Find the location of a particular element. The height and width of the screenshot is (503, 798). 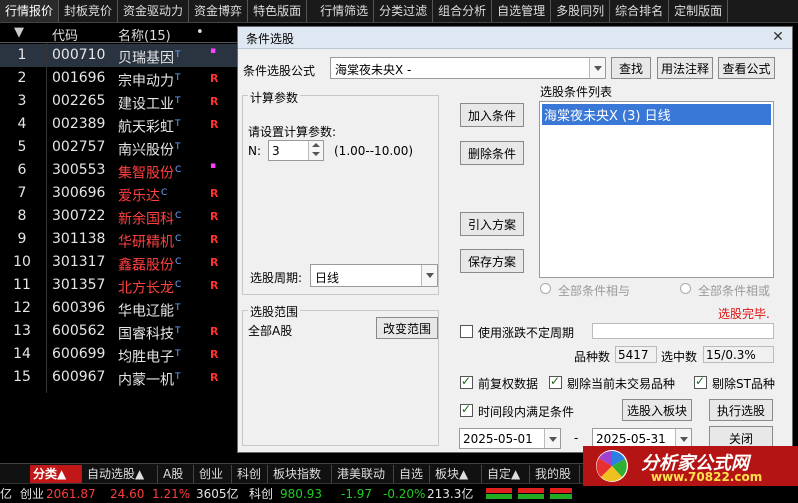

top-tab-item: 资金博弈 is located at coordinates (219, 11).